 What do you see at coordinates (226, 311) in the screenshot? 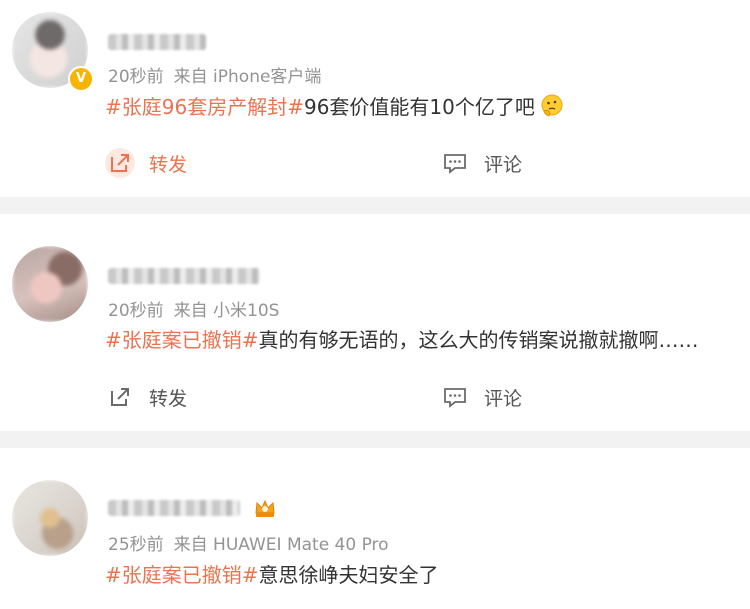
I see `post-source: 来自 小米10S` at bounding box center [226, 311].